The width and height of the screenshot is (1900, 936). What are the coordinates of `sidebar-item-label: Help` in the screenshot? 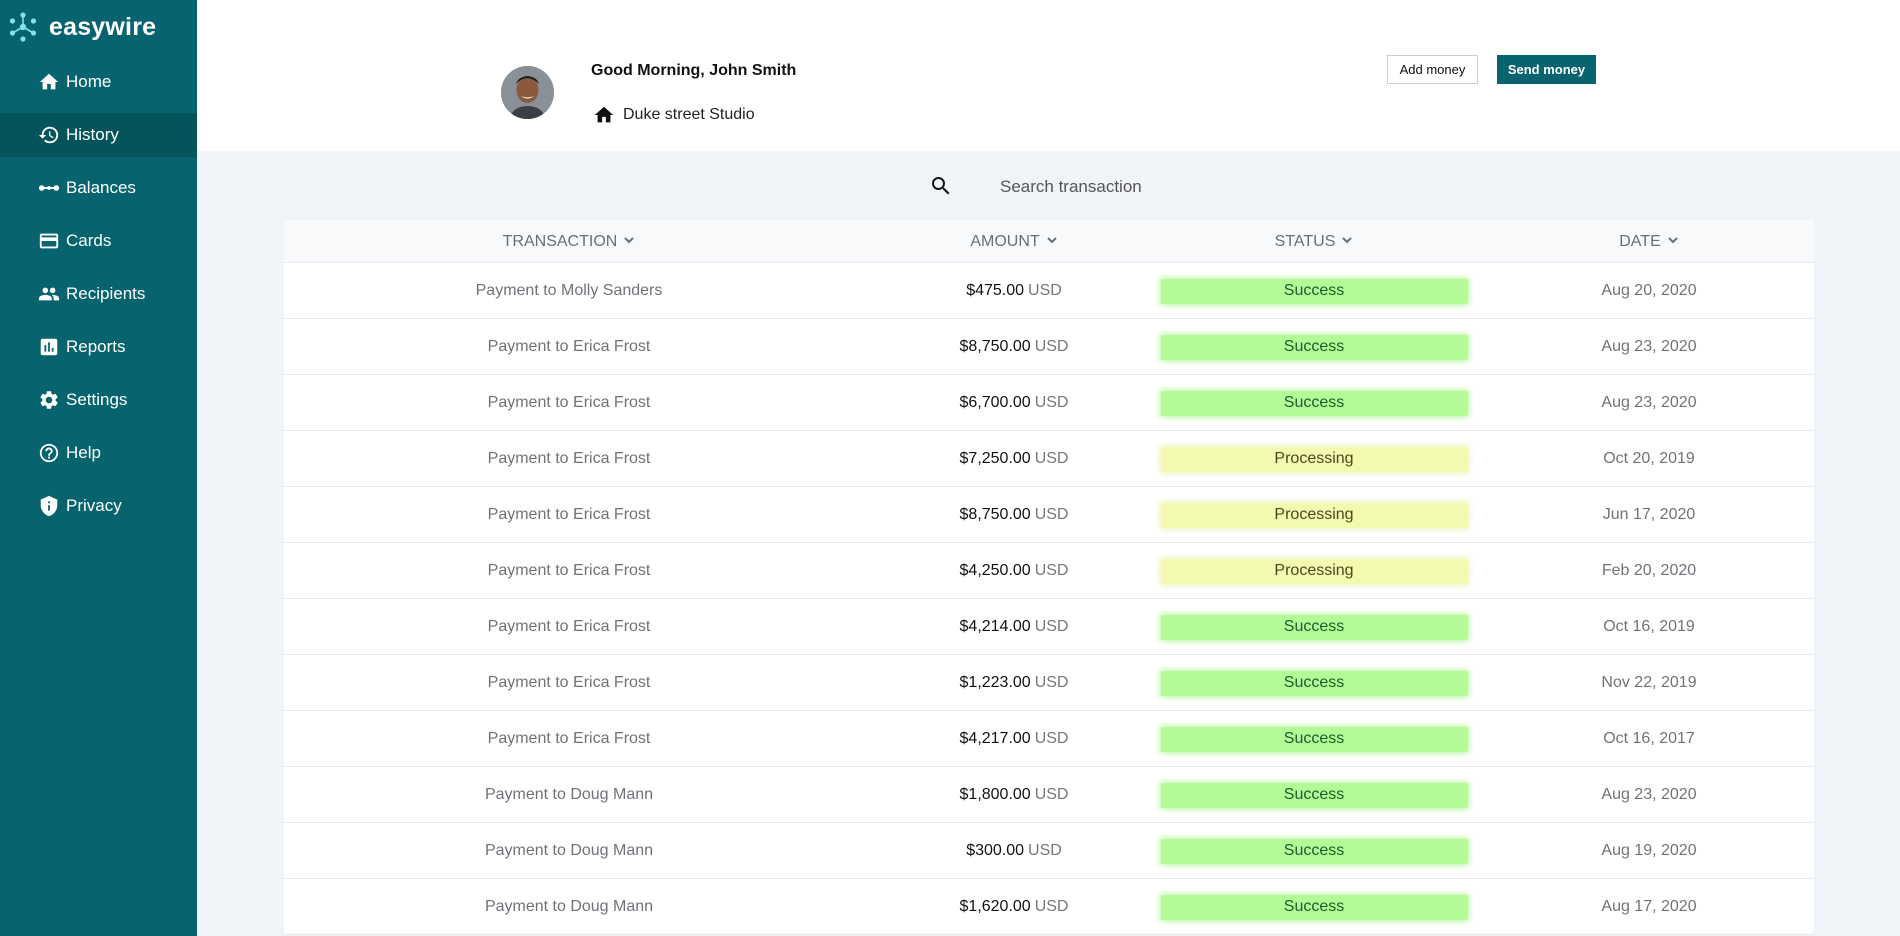 It's located at (83, 452).